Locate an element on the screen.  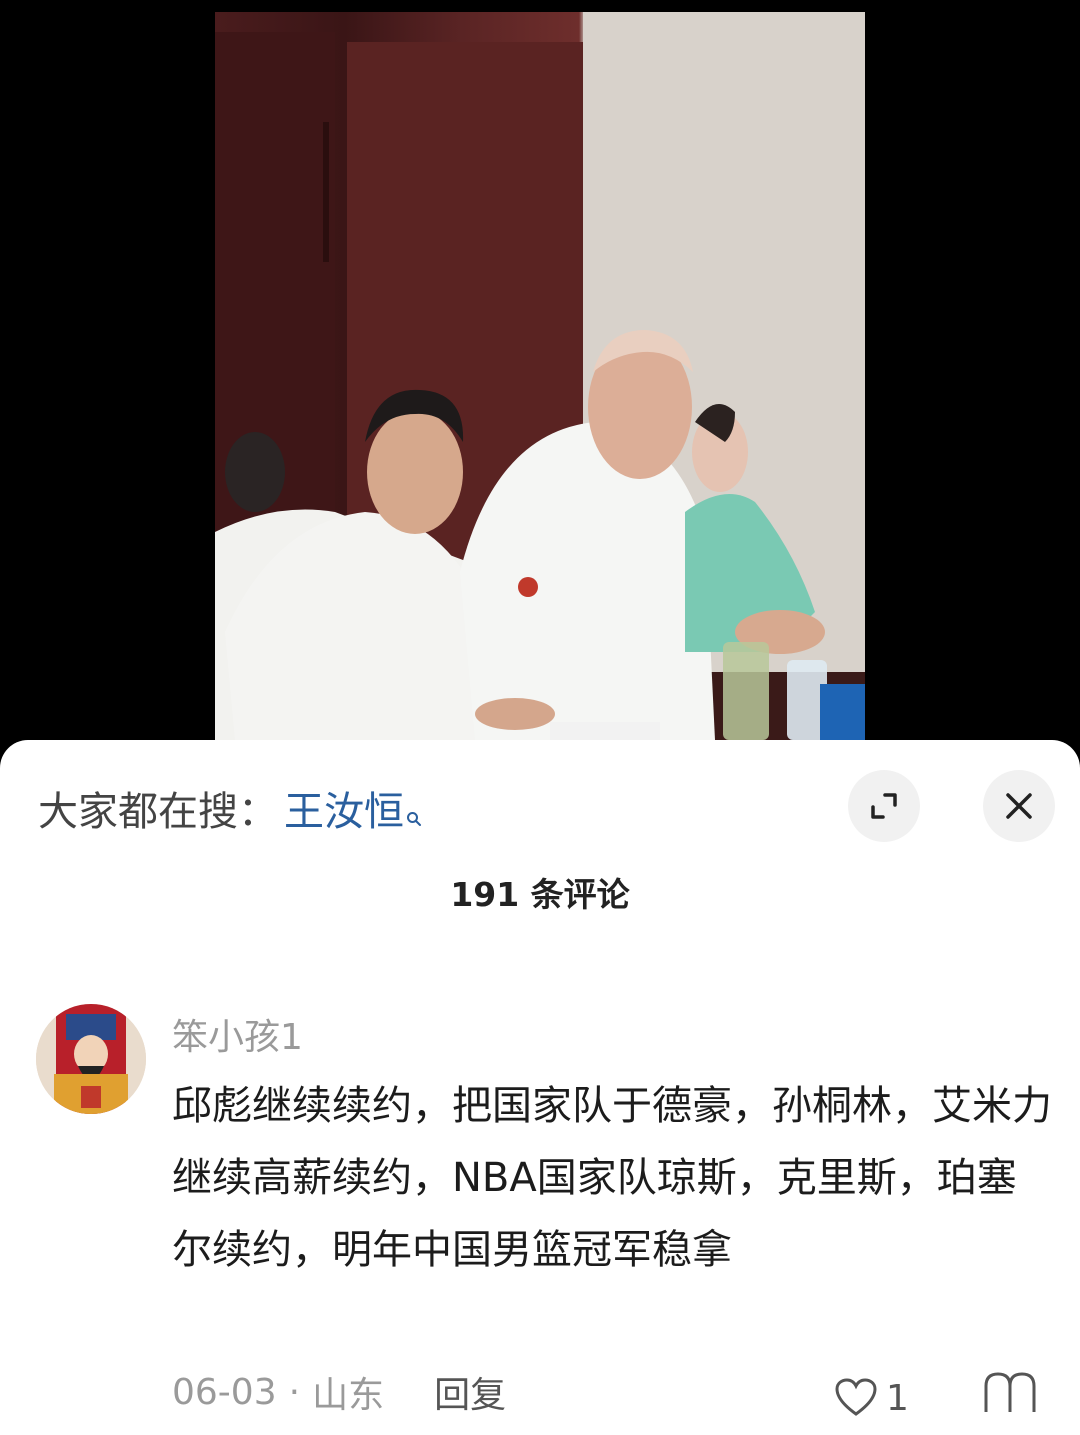
comment-meta: 06-03 · 山东 回复 is located at coordinates (339, 1392).